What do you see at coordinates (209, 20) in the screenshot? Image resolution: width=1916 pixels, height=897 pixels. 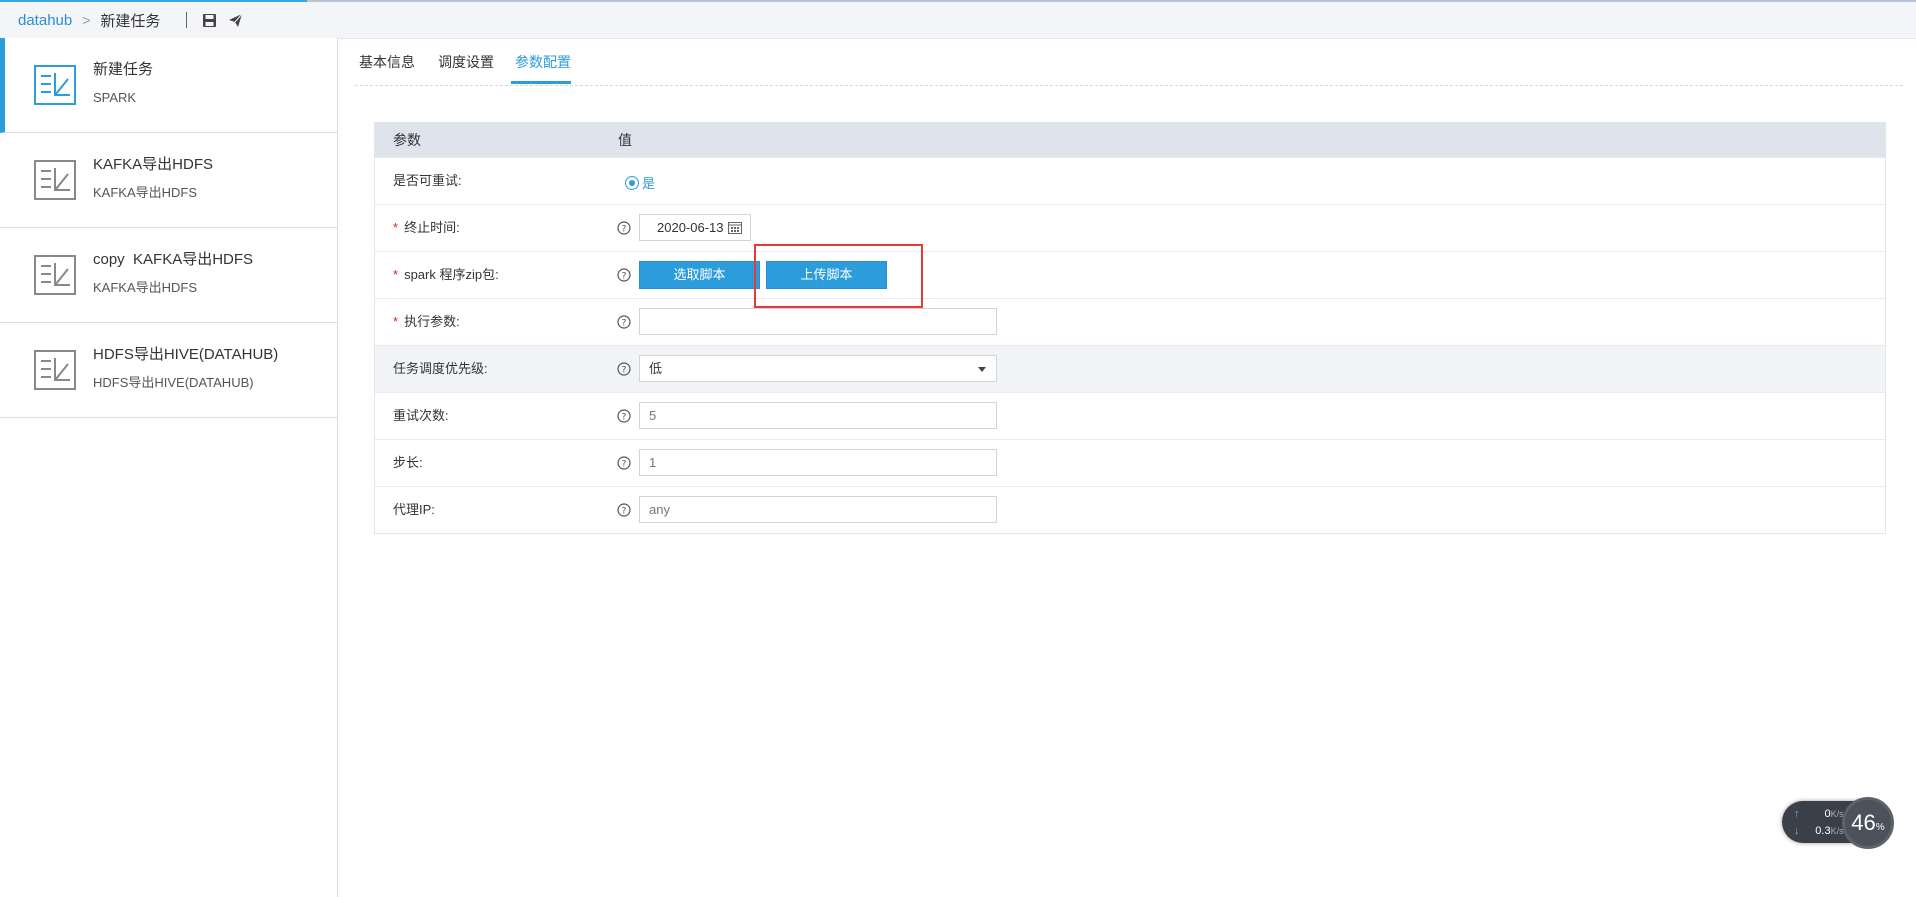 I see `save-icon` at bounding box center [209, 20].